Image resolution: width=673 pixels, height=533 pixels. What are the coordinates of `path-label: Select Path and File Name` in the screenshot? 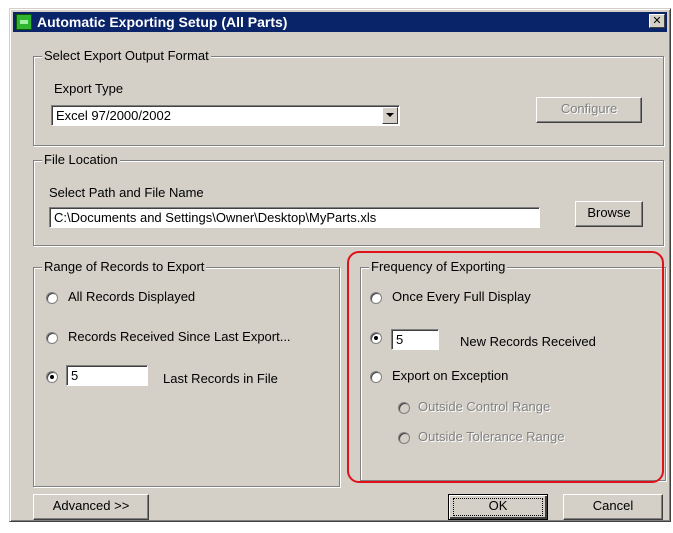 It's located at (126, 192).